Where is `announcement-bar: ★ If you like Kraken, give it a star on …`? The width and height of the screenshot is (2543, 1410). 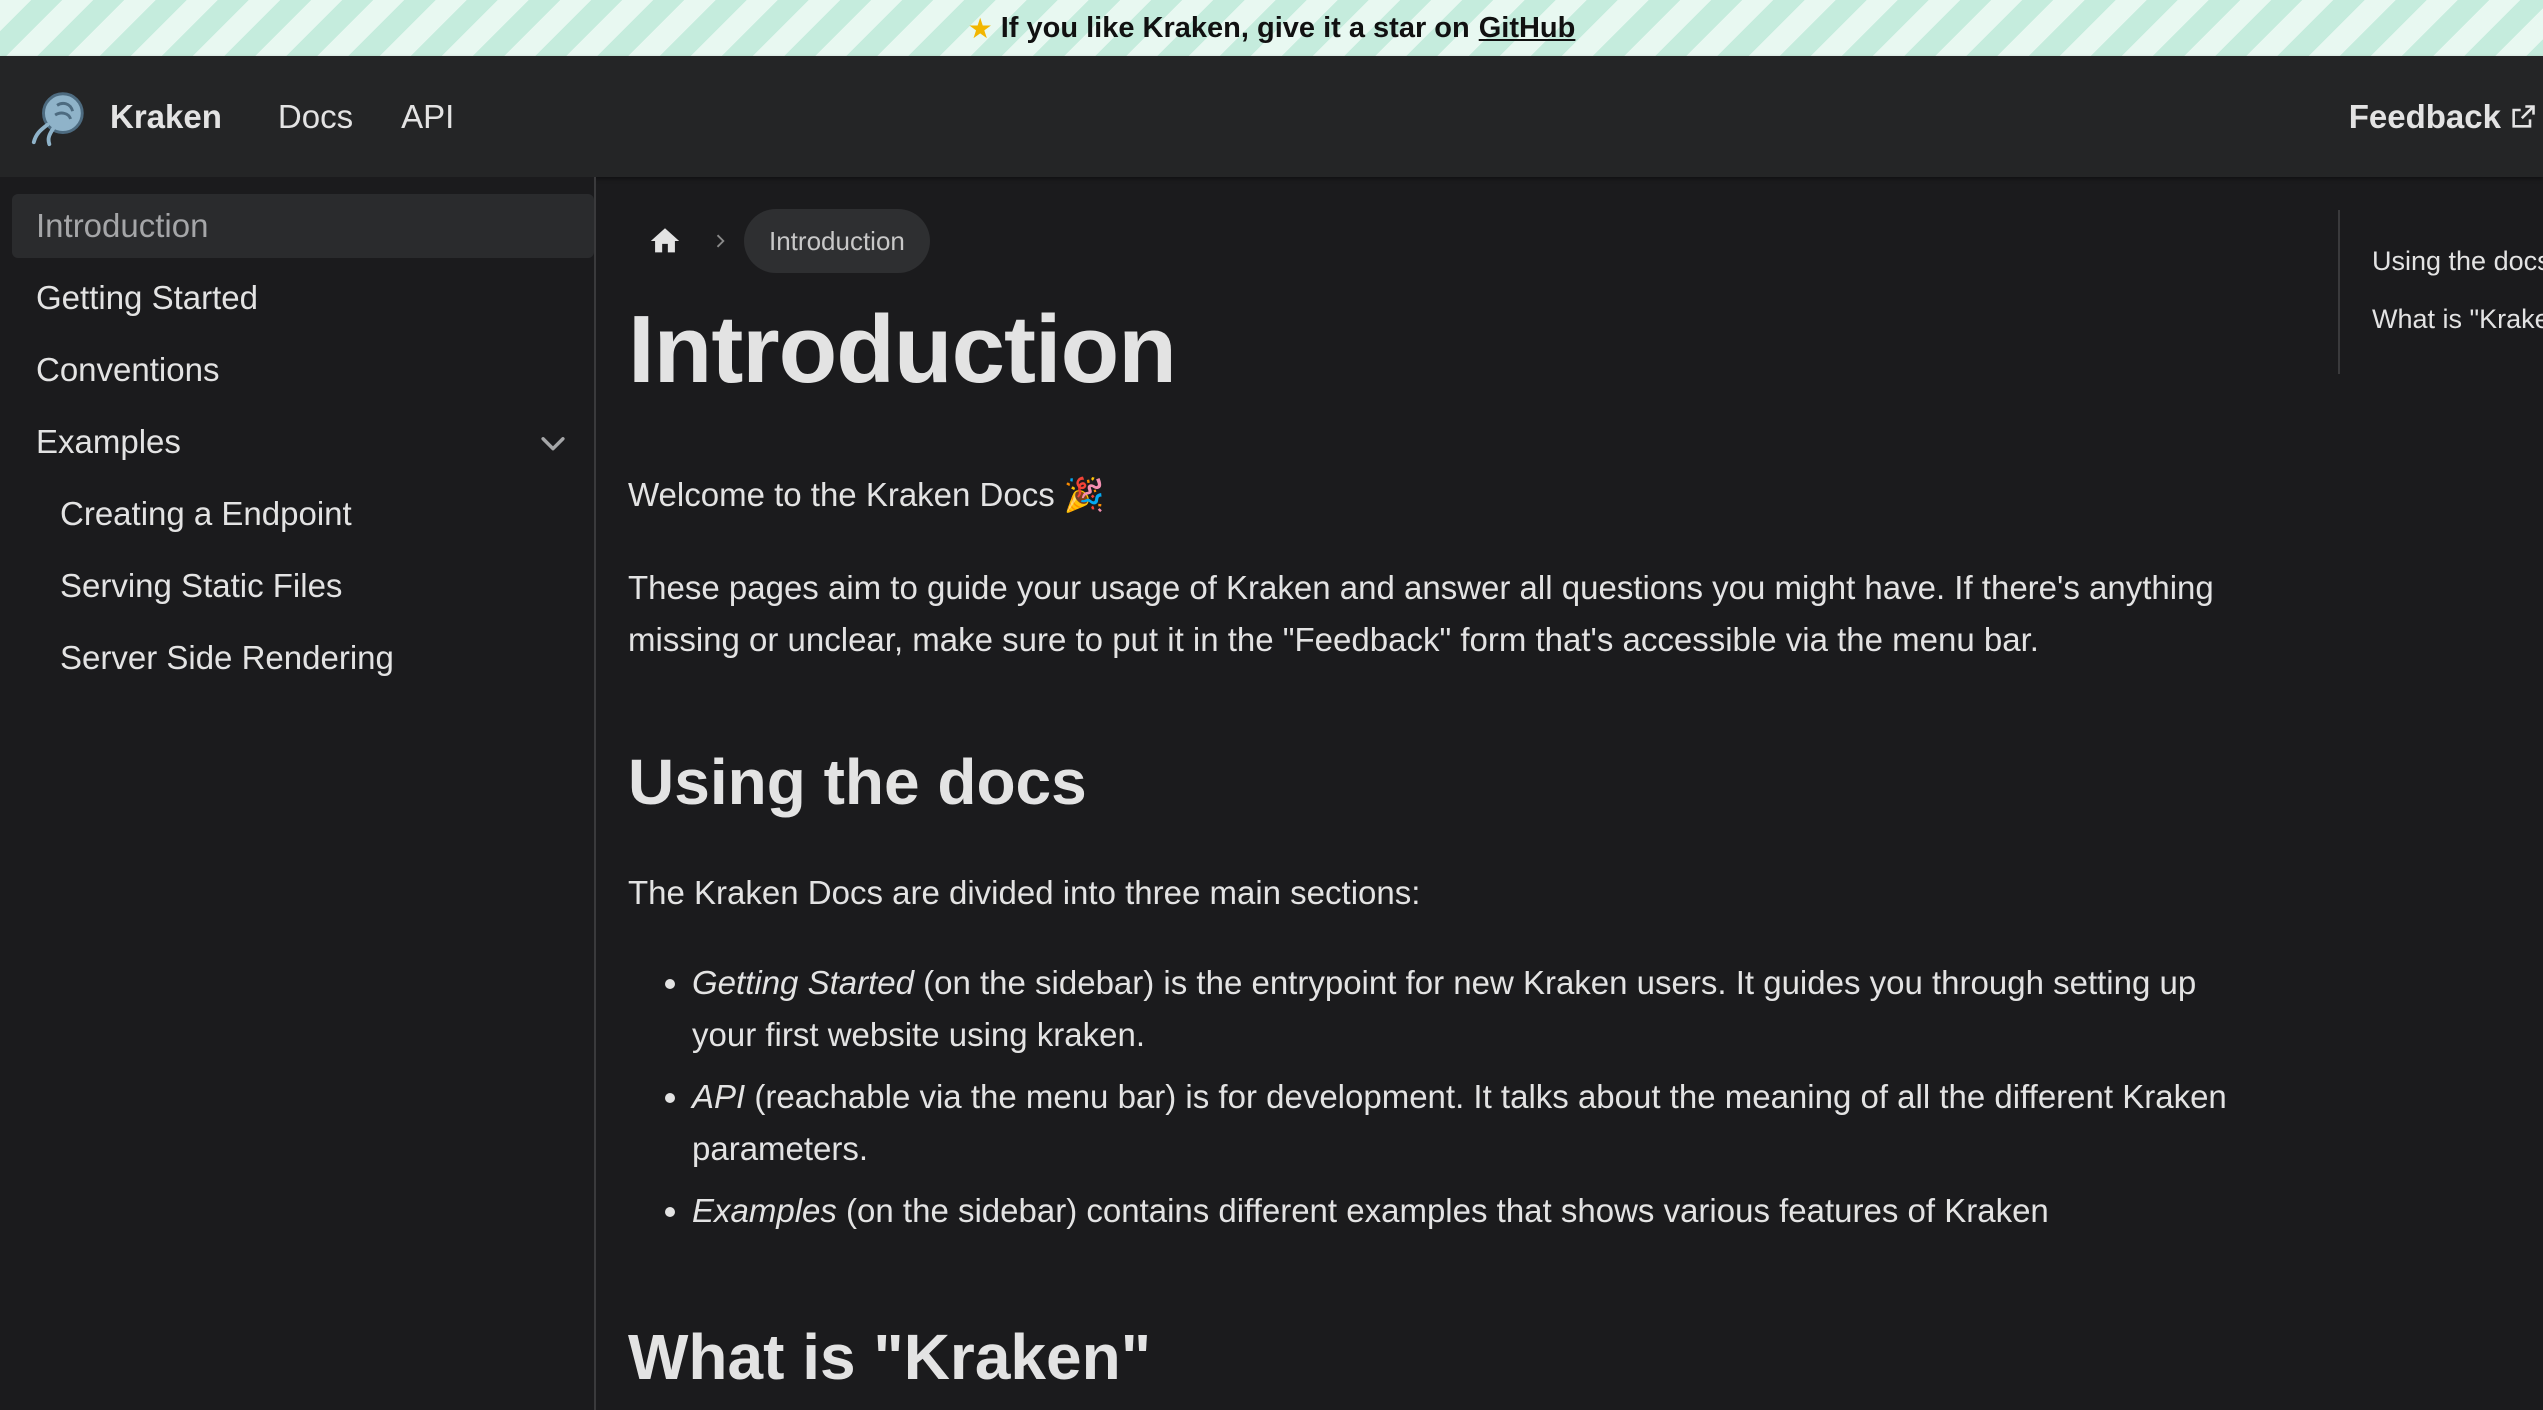 announcement-bar: ★ If you like Kraken, give it a star on … is located at coordinates (1271, 28).